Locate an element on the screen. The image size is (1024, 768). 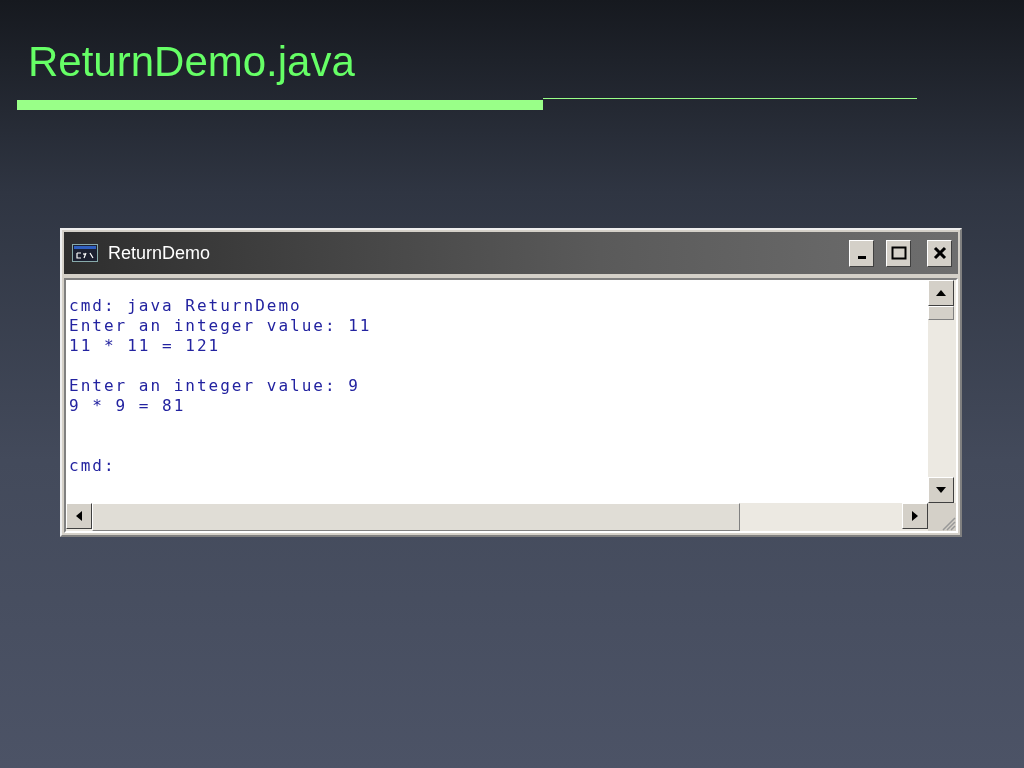
close-icon is located at coordinates (939, 253).